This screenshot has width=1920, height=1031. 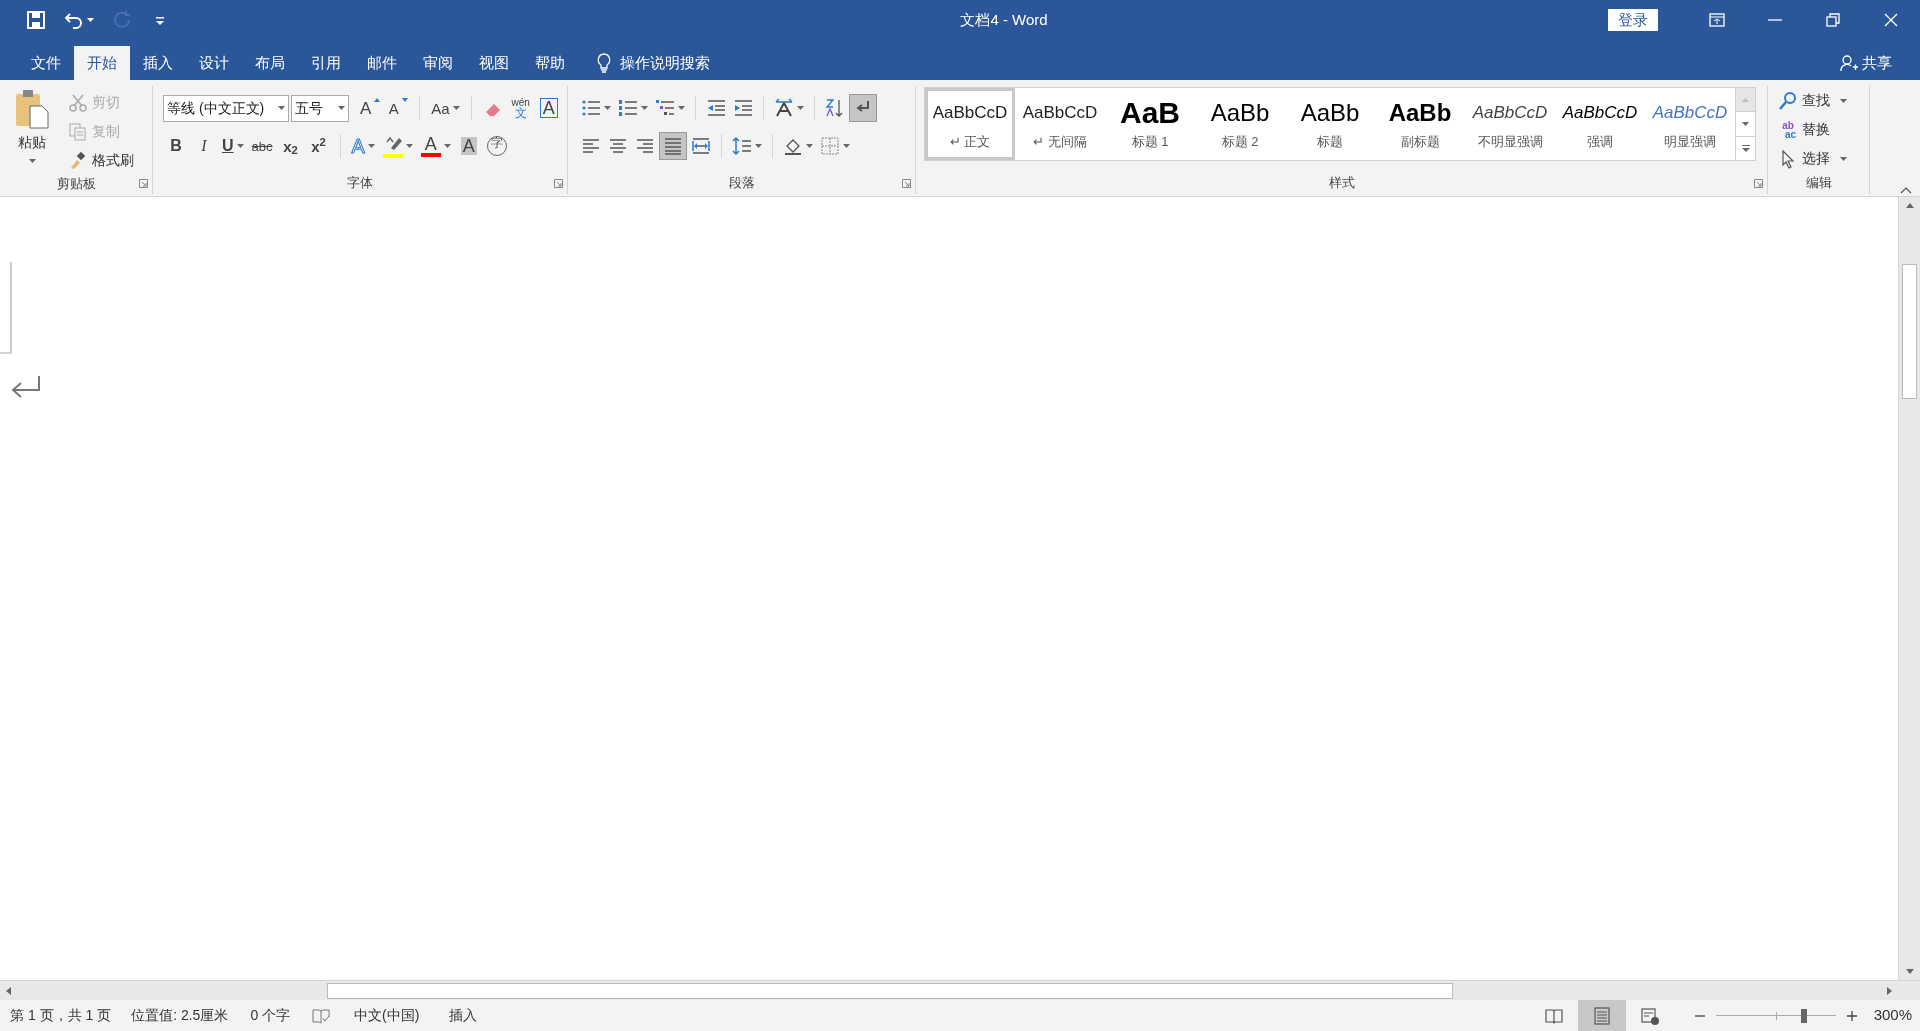 What do you see at coordinates (318, 146) in the screenshot?
I see `toolbar-button: x$^{2}$` at bounding box center [318, 146].